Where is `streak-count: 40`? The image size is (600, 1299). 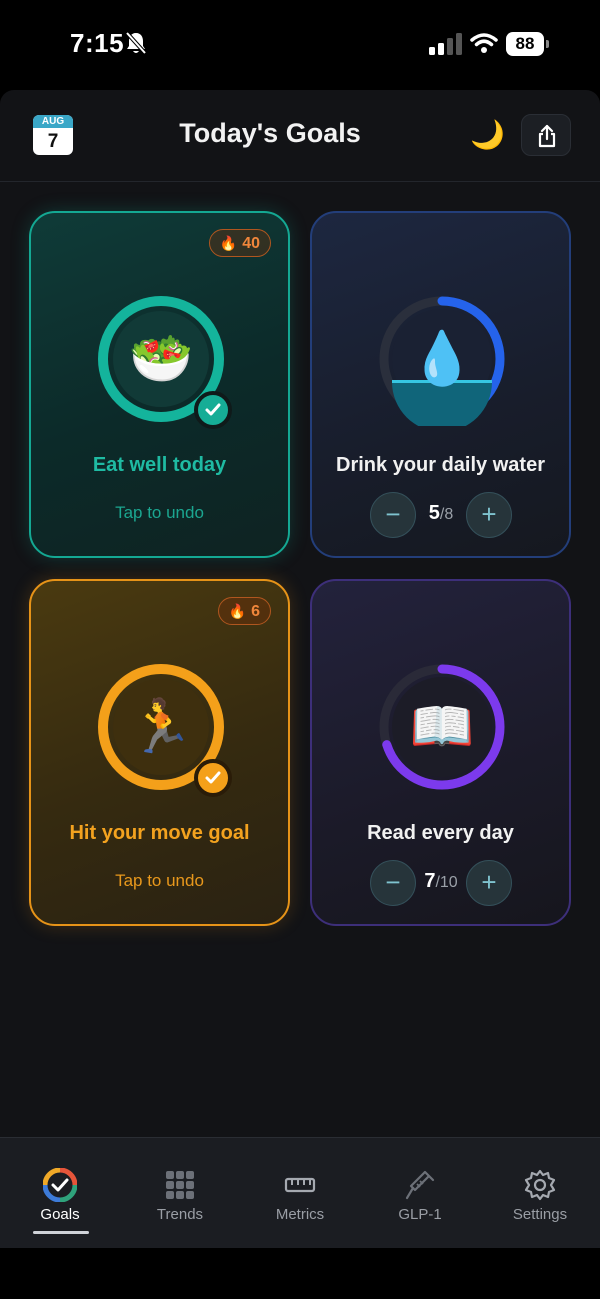
streak-count: 40 is located at coordinates (251, 243).